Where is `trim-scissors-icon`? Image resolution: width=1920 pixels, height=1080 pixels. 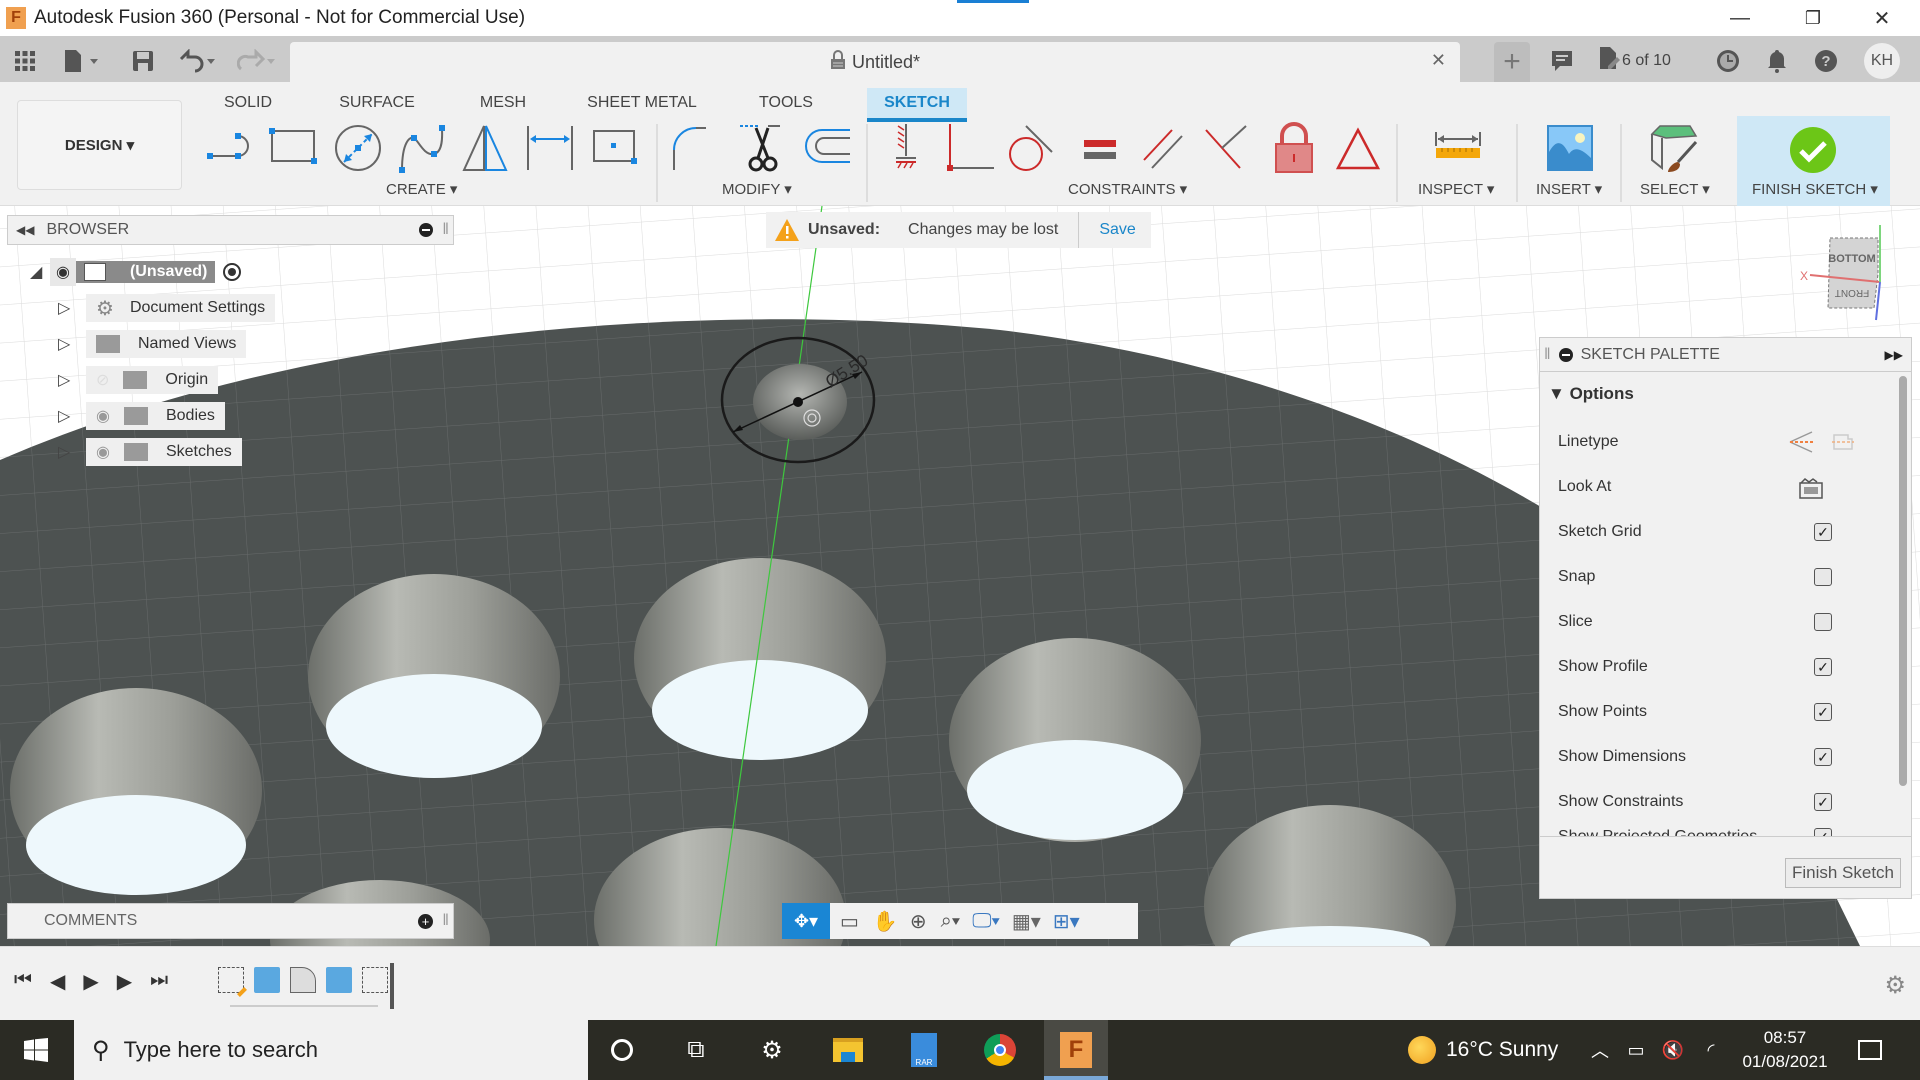 trim-scissors-icon is located at coordinates (764, 148).